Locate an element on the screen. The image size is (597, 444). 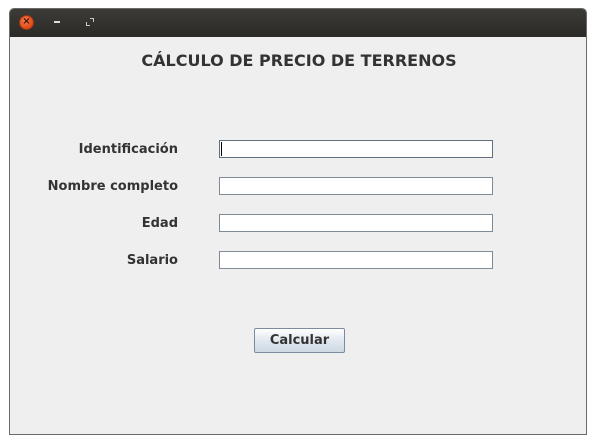
close-icon: × is located at coordinates (26, 22).